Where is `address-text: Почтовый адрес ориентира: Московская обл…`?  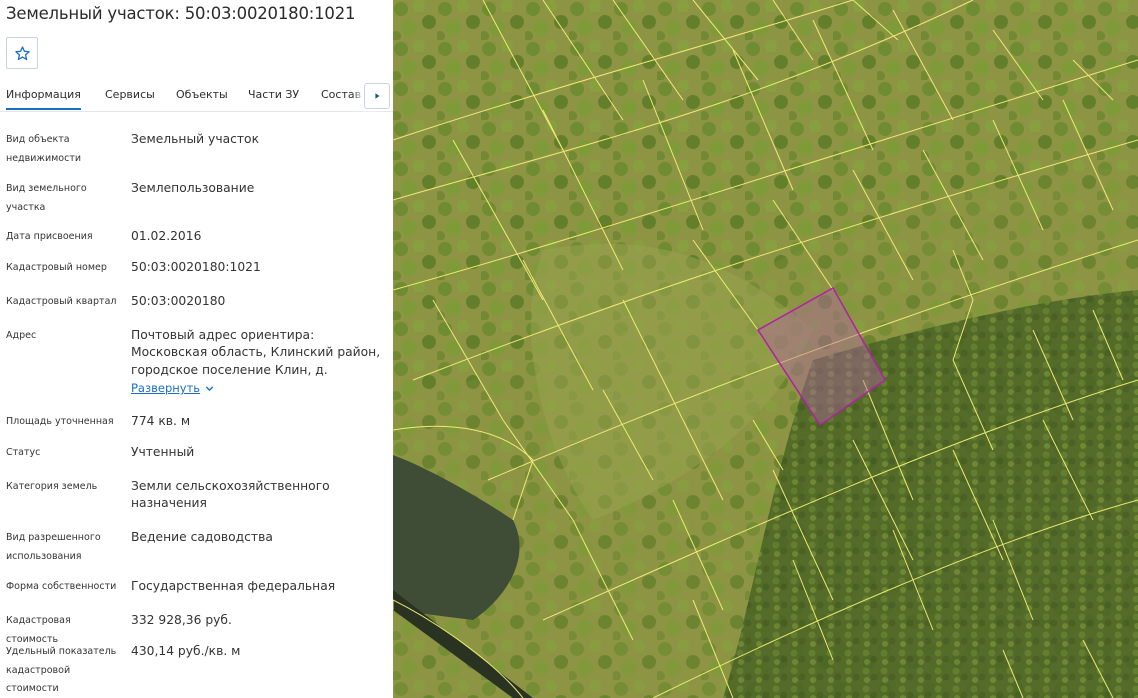
address-text: Почтовый адрес ориентира: Московская обл… is located at coordinates (256, 352).